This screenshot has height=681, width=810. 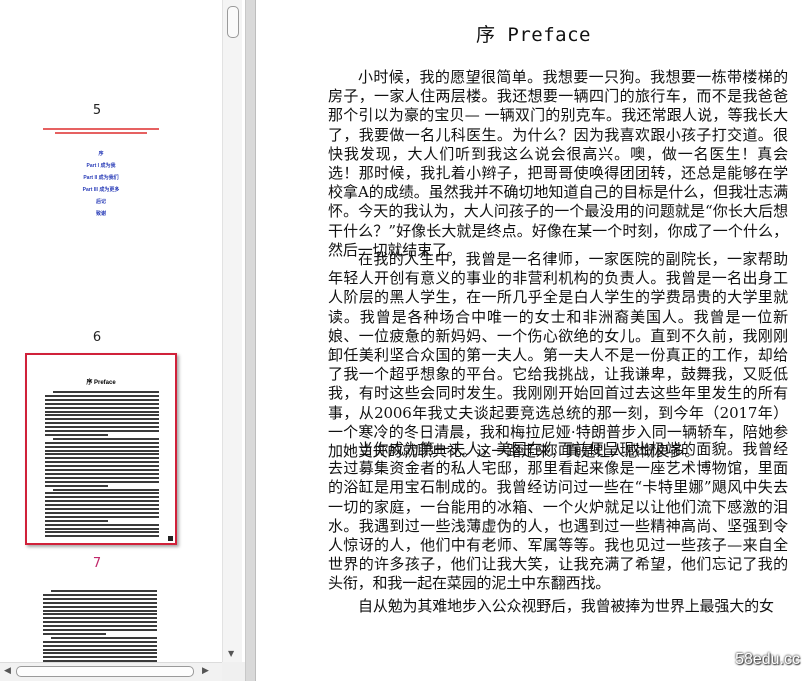 I want to click on resize-handle, so click(x=170, y=538).